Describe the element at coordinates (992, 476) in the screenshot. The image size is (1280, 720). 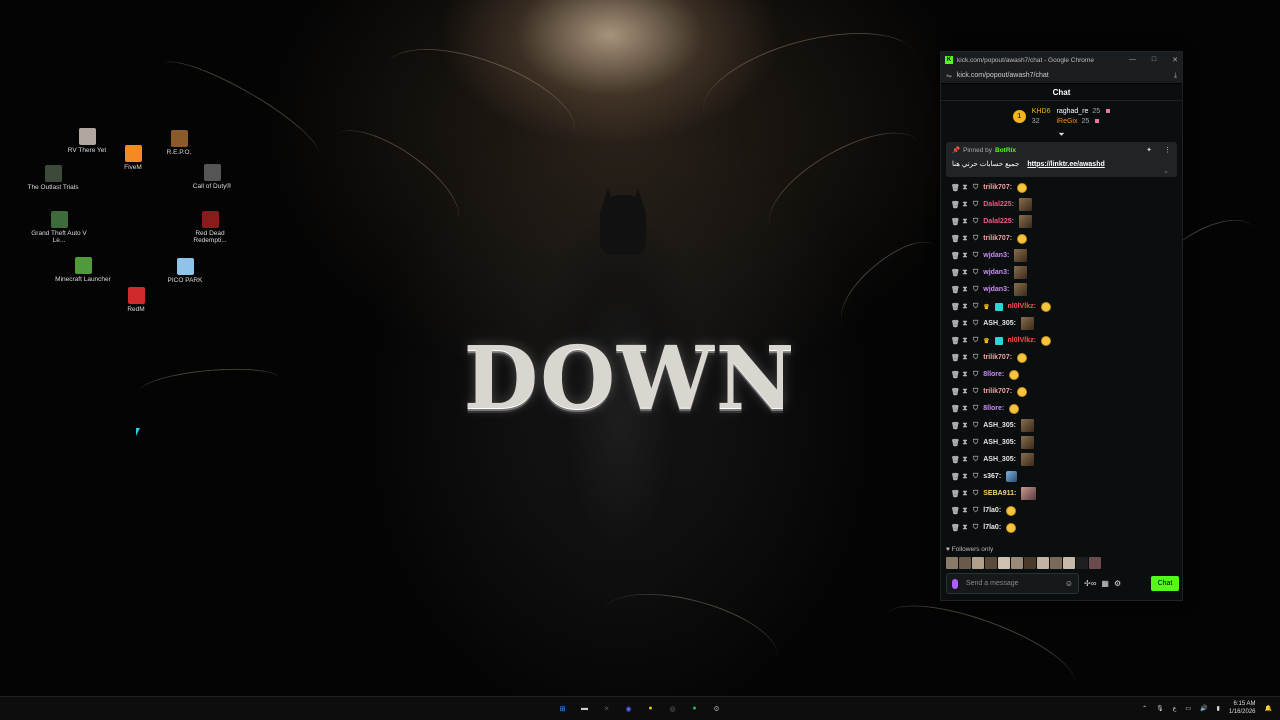
I see `chat-username: s367:` at that location.